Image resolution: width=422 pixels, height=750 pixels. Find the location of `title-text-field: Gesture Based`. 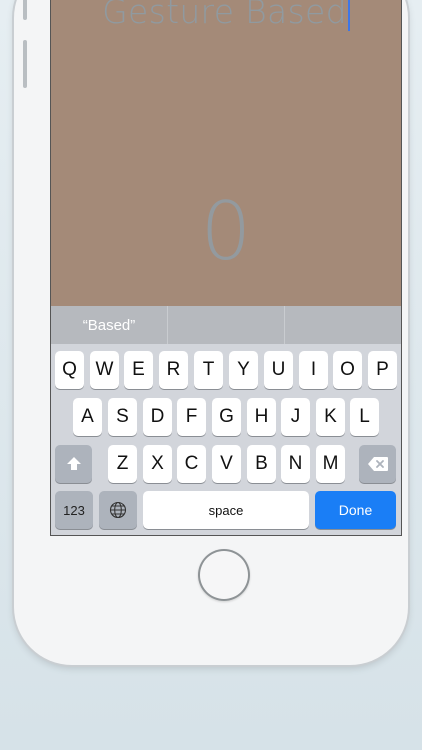

title-text-field: Gesture Based is located at coordinates (226, 15).